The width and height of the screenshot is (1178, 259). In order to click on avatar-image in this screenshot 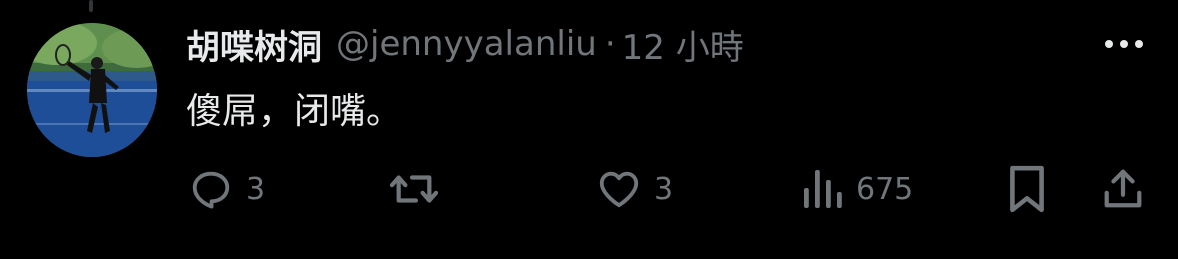, I will do `click(92, 90)`.